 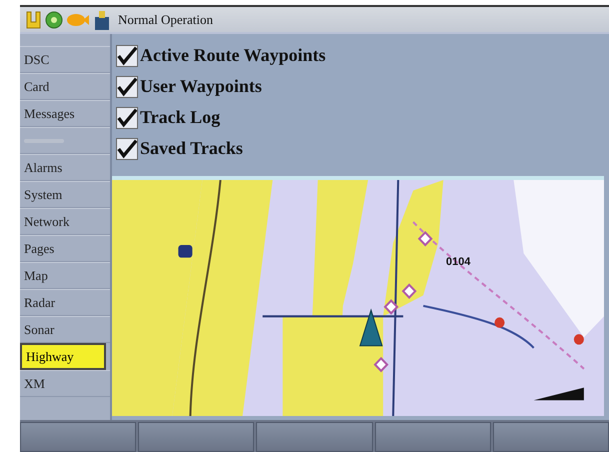 What do you see at coordinates (102, 19) in the screenshot?
I see `tower-icon` at bounding box center [102, 19].